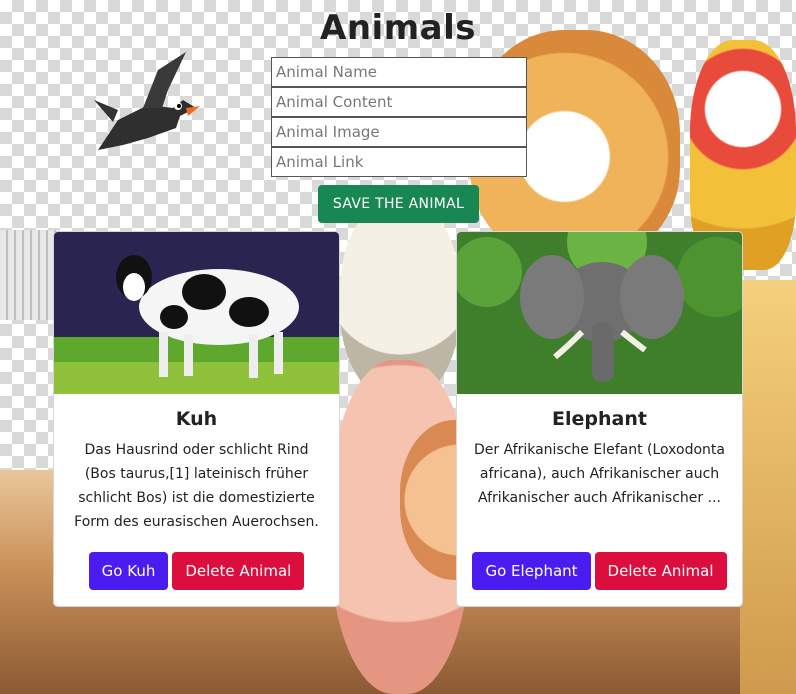 This screenshot has height=694, width=796. What do you see at coordinates (599, 313) in the screenshot?
I see `elephant-photo` at bounding box center [599, 313].